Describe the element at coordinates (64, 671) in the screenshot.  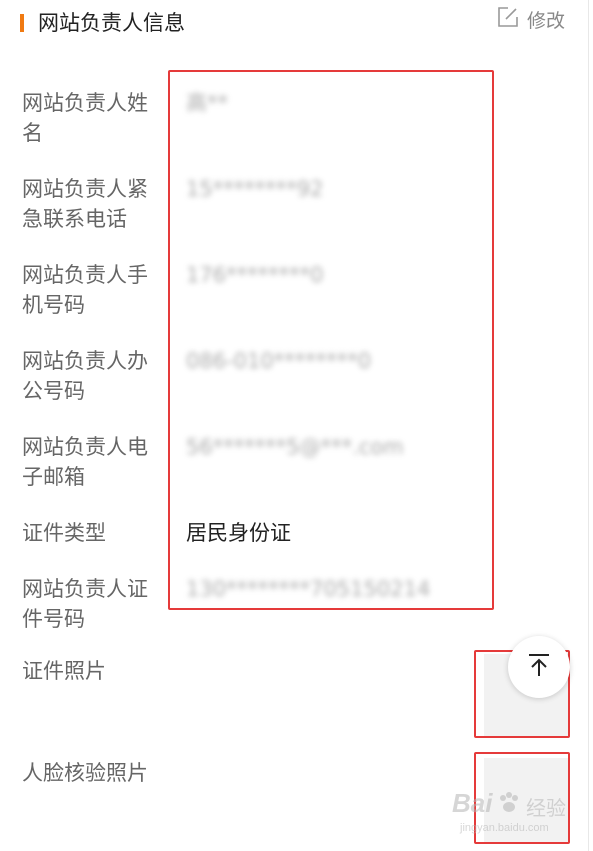
I see `photo-label-id: 证件照片` at that location.